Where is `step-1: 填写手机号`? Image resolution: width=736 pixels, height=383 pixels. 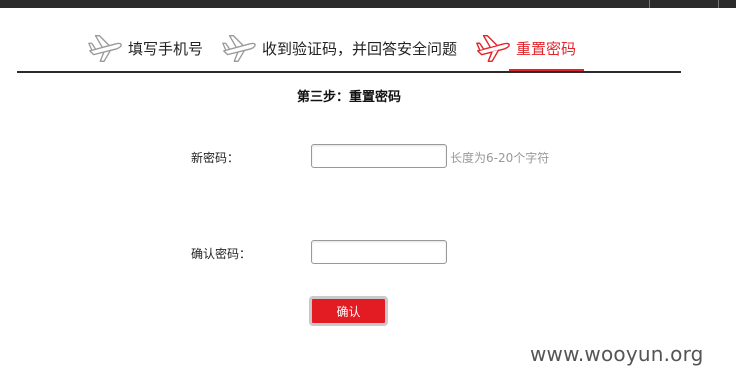
step-1: 填写手机号 is located at coordinates (144, 48).